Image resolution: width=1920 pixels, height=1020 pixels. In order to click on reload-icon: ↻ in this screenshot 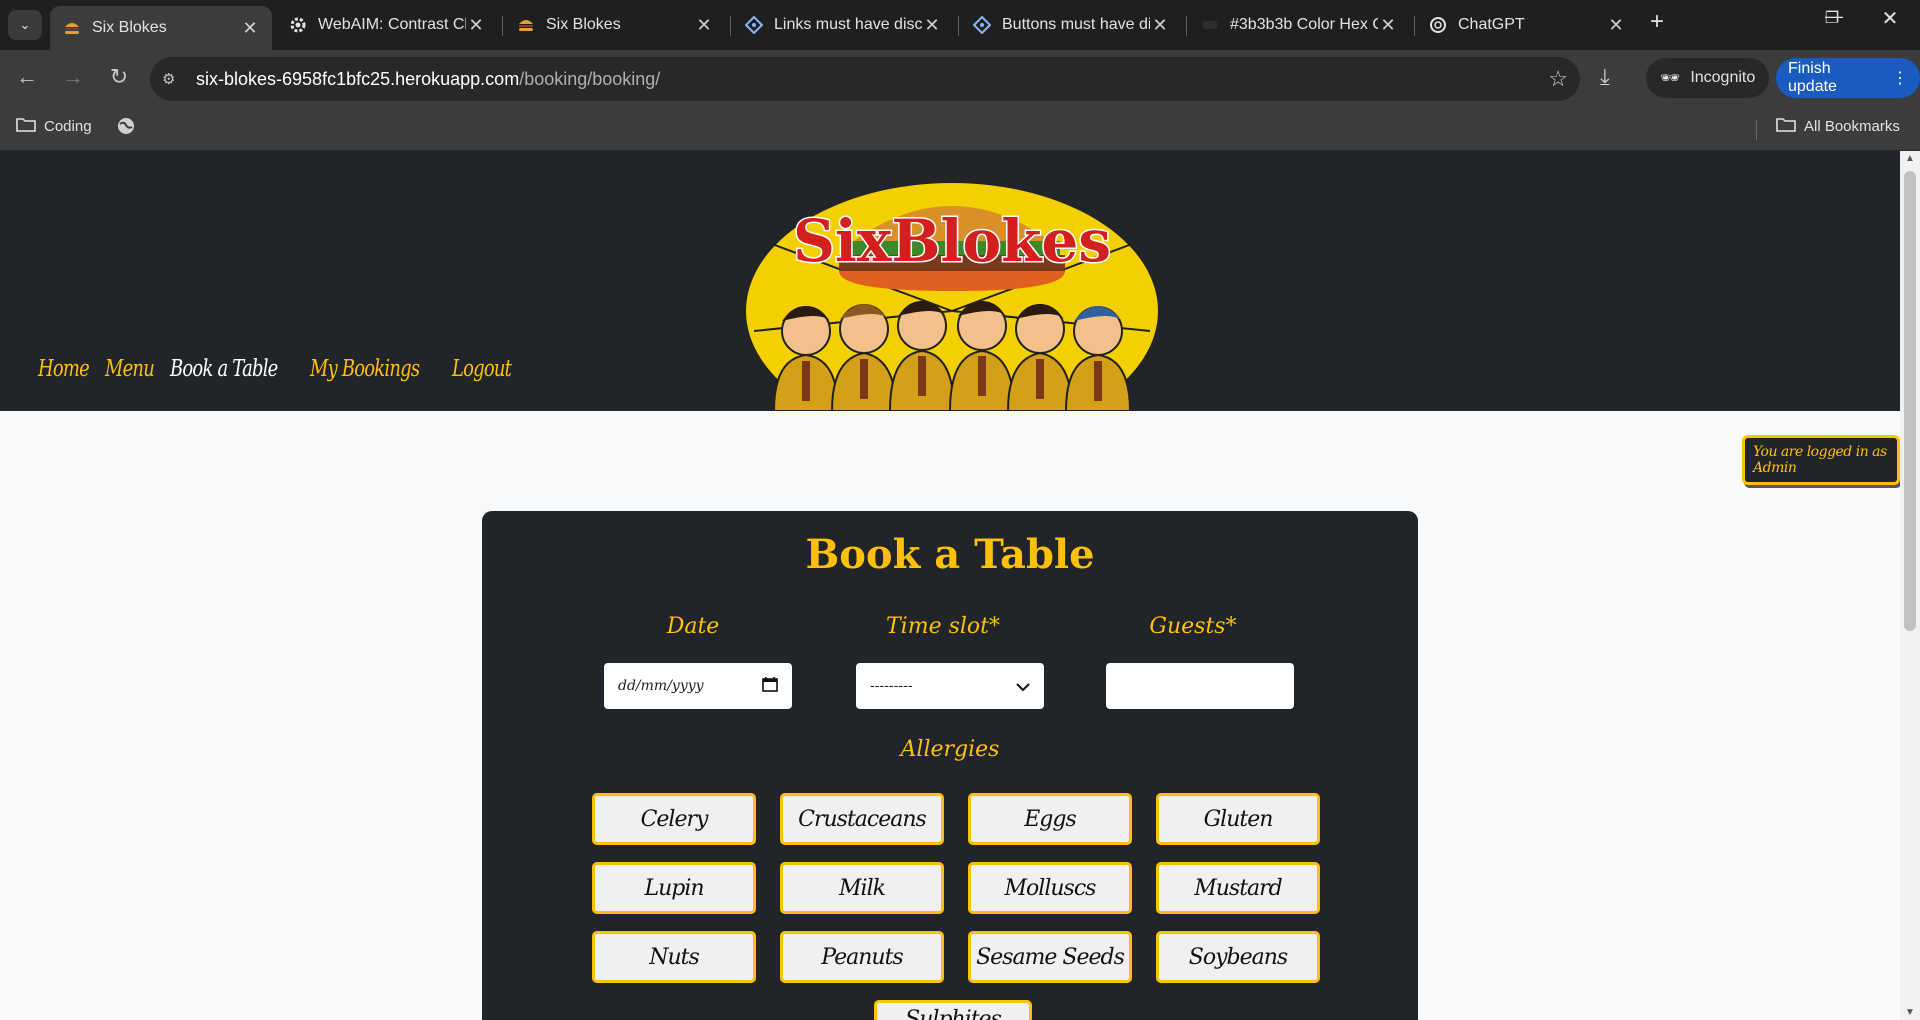, I will do `click(119, 77)`.